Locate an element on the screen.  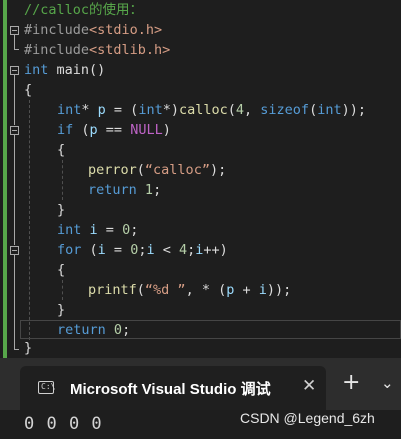
plus-icon: + is located at coordinates (351, 383).